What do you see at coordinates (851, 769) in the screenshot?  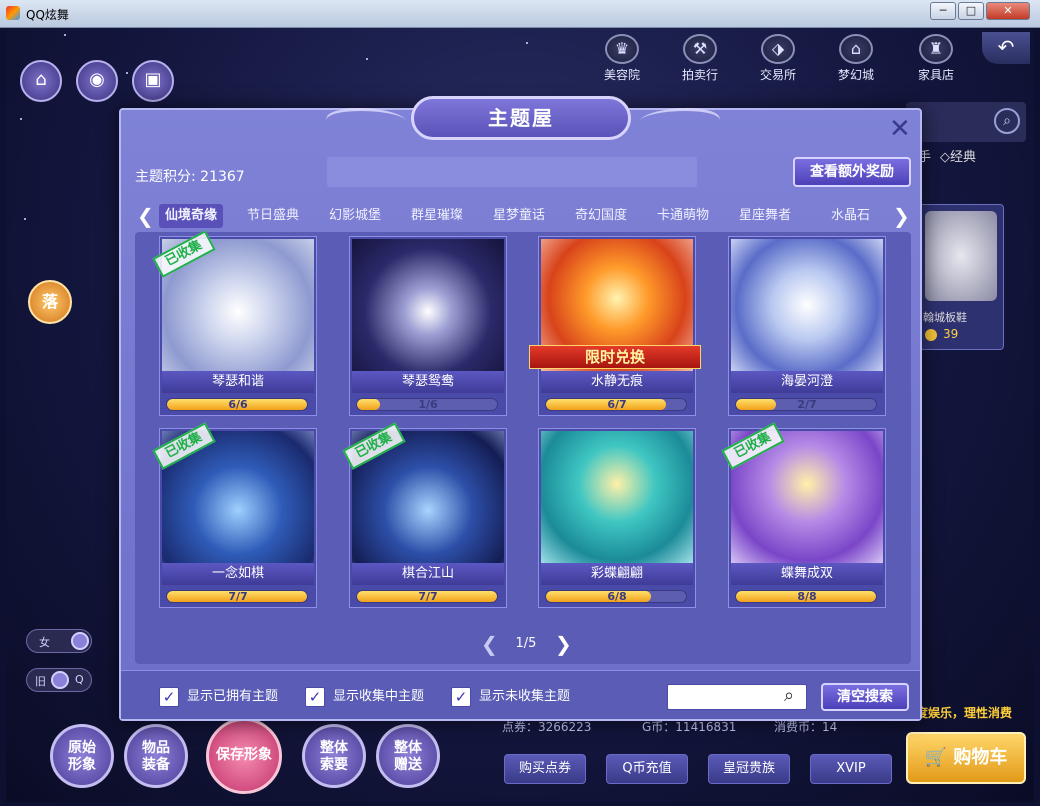 I see `xvip-button: XVIP` at bounding box center [851, 769].